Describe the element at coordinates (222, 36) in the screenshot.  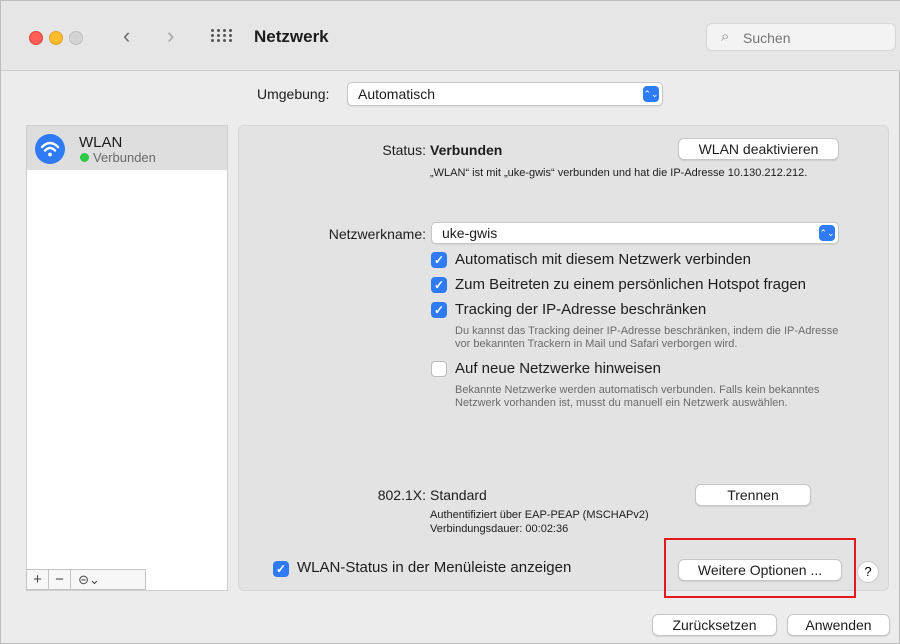
I see `show-all-grid-icon` at that location.